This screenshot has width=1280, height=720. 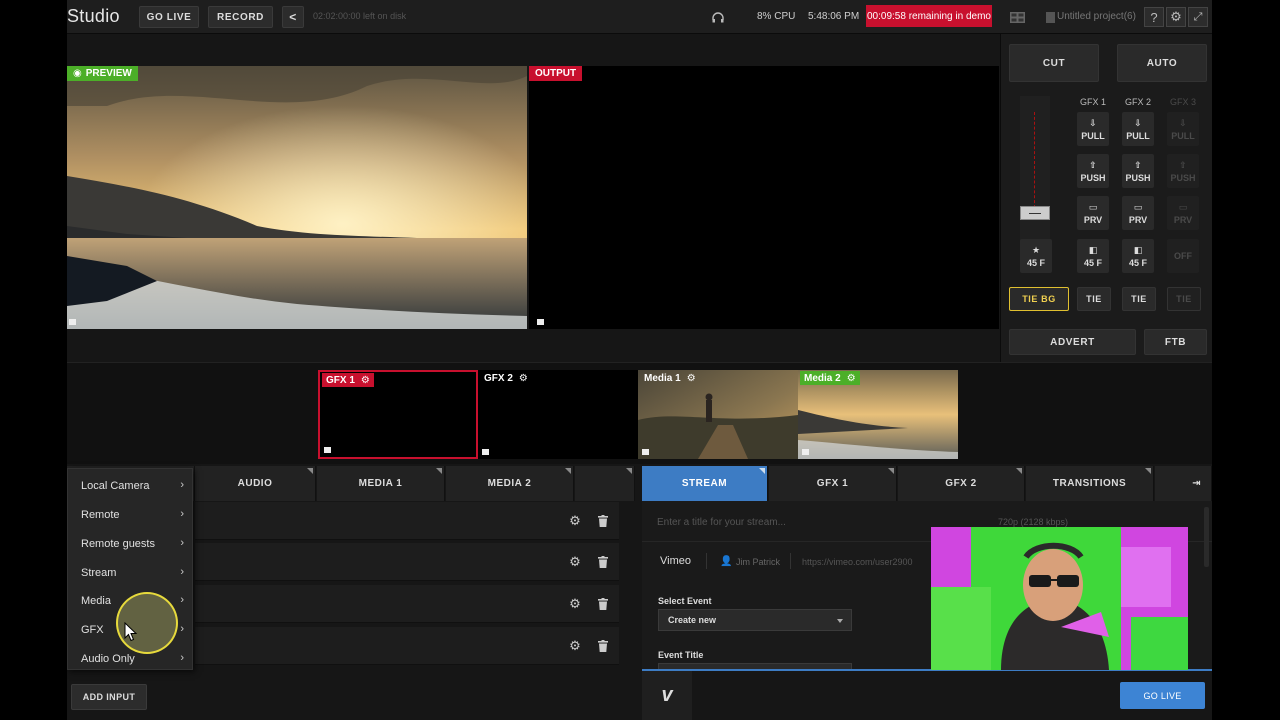 What do you see at coordinates (398, 414) in the screenshot?
I see `gfx1-thumbnail: GFX 1 ⚙` at bounding box center [398, 414].